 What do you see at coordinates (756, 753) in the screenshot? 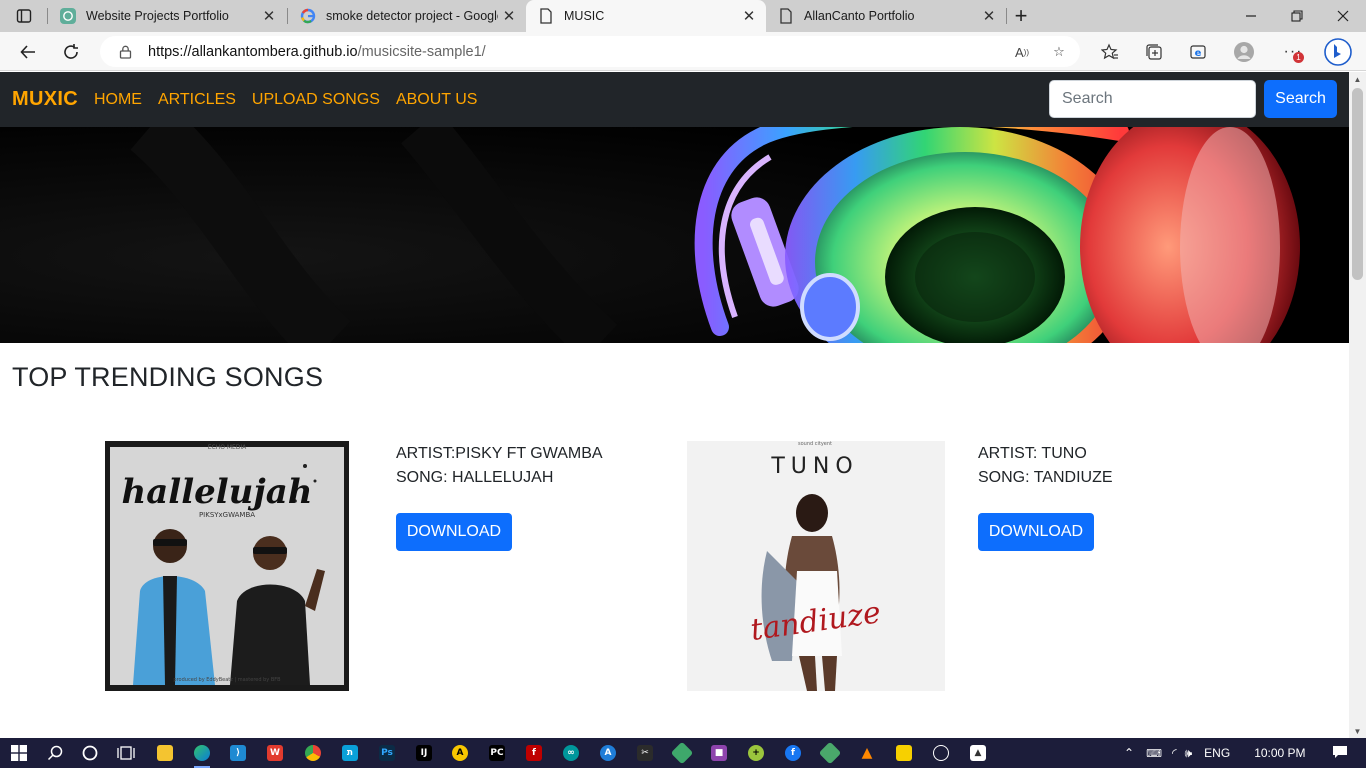
I see `app-icon-plus: +` at bounding box center [756, 753].